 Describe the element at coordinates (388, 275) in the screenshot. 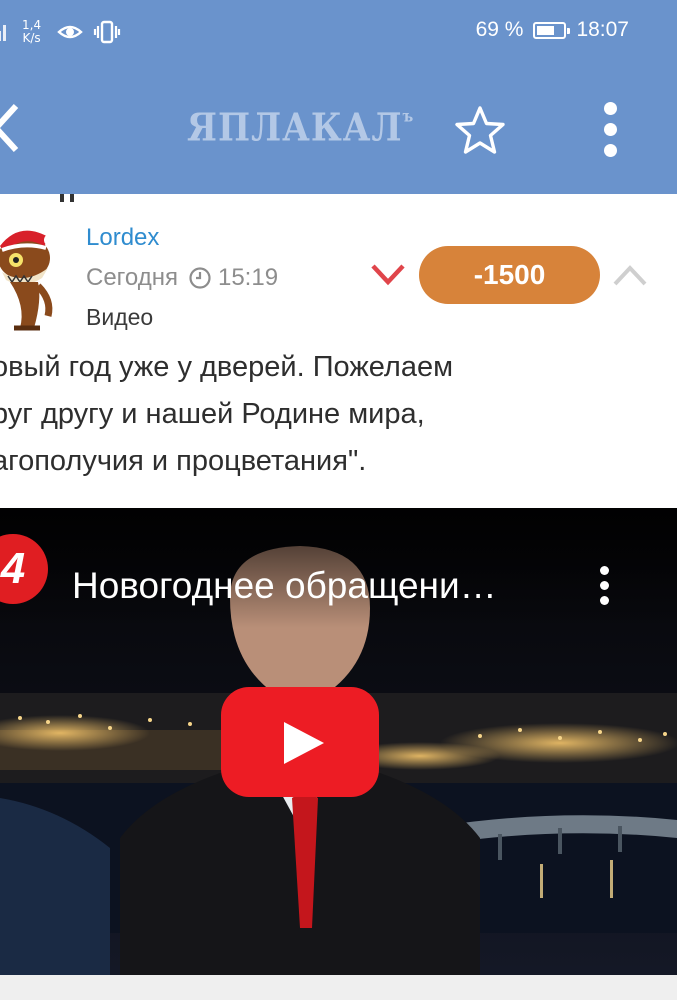

I see `chevron-down-icon` at that location.